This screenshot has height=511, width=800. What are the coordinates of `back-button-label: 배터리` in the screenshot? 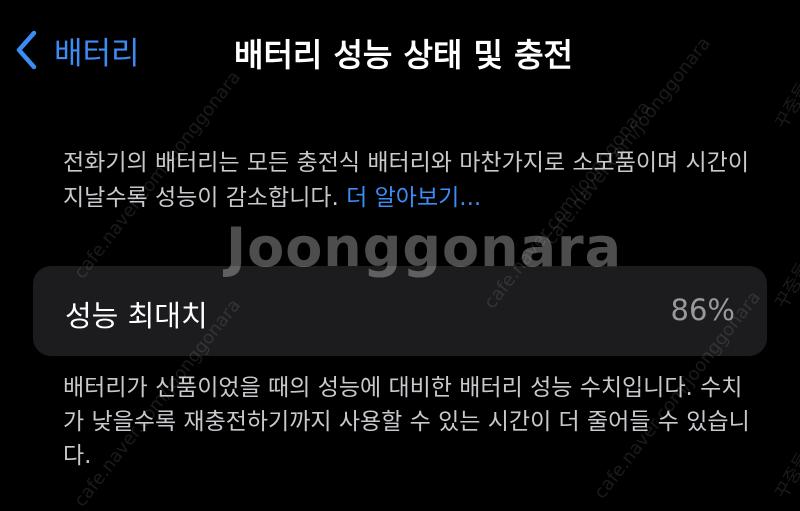 It's located at (97, 53).